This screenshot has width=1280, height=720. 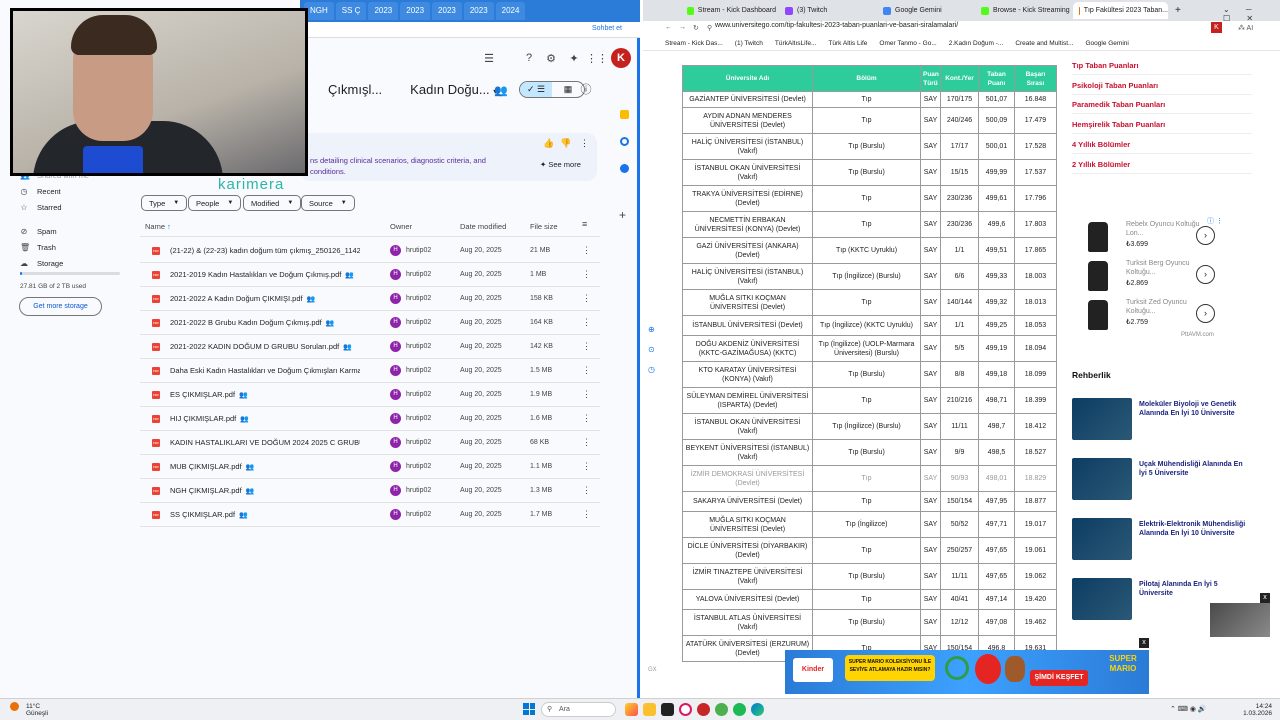 What do you see at coordinates (652, 670) in the screenshot?
I see `gx-icon: GX` at bounding box center [652, 670].